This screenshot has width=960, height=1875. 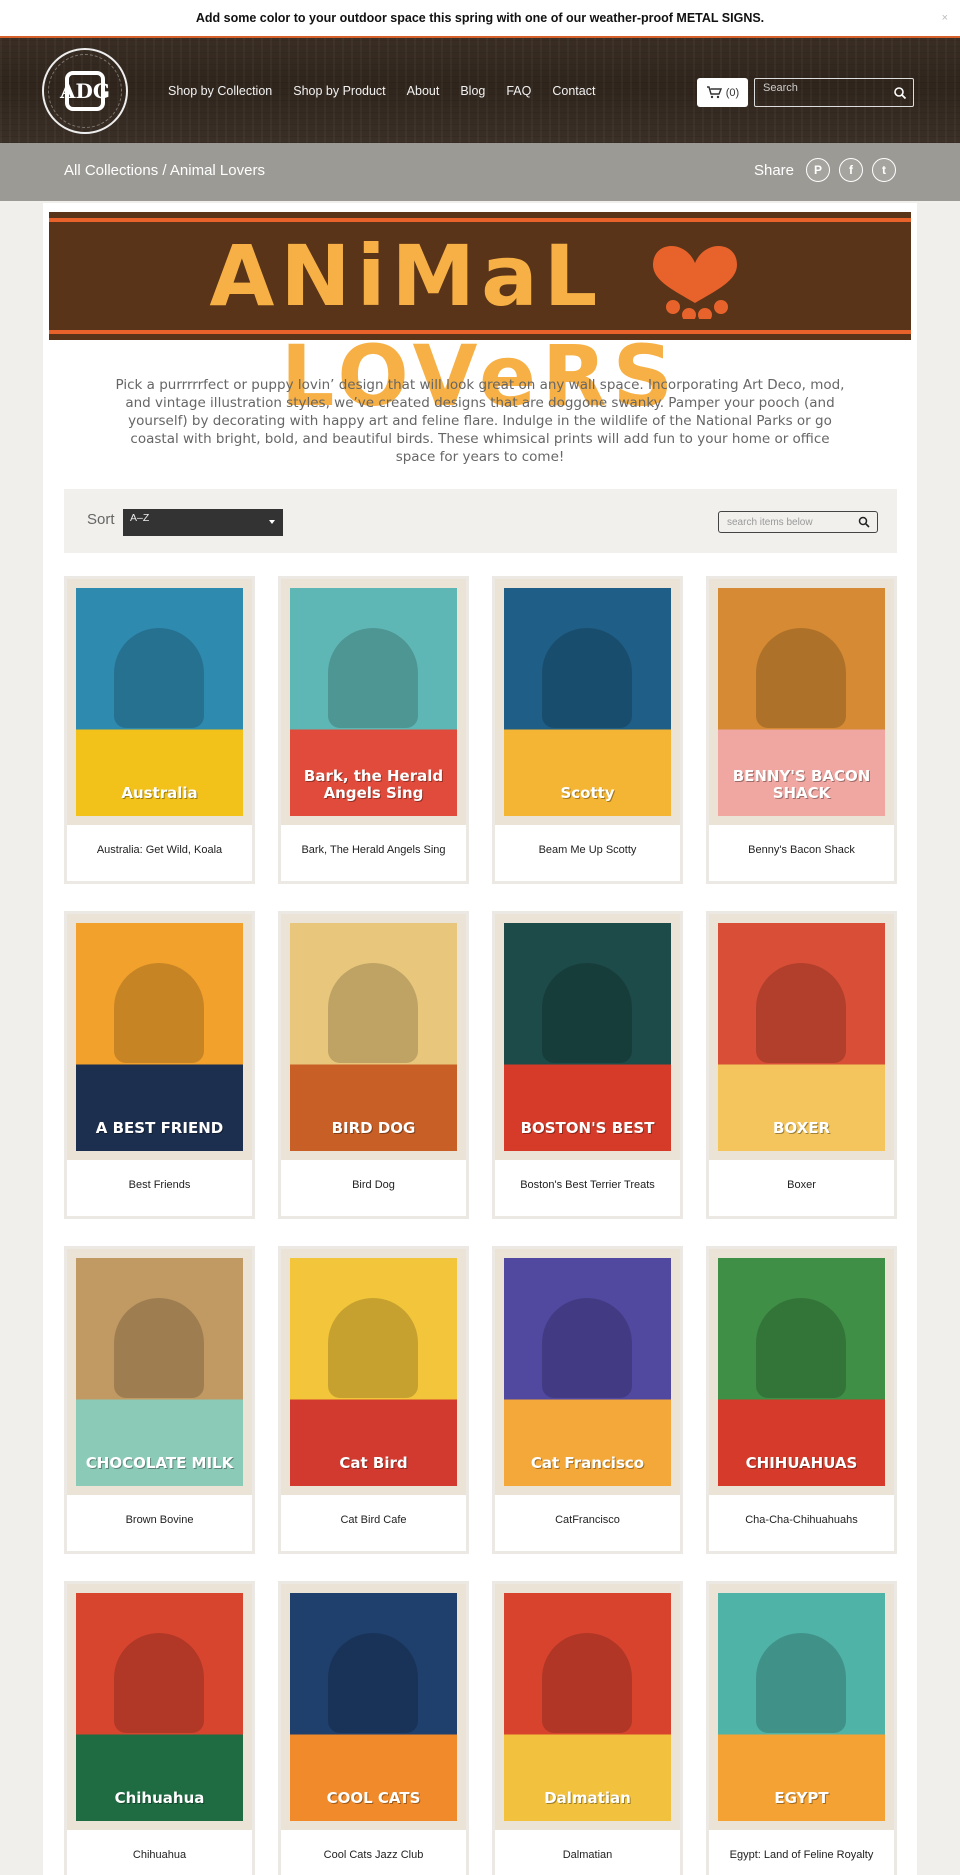 What do you see at coordinates (373, 850) in the screenshot?
I see `product-title: Bark, The Herald Angels Sing` at bounding box center [373, 850].